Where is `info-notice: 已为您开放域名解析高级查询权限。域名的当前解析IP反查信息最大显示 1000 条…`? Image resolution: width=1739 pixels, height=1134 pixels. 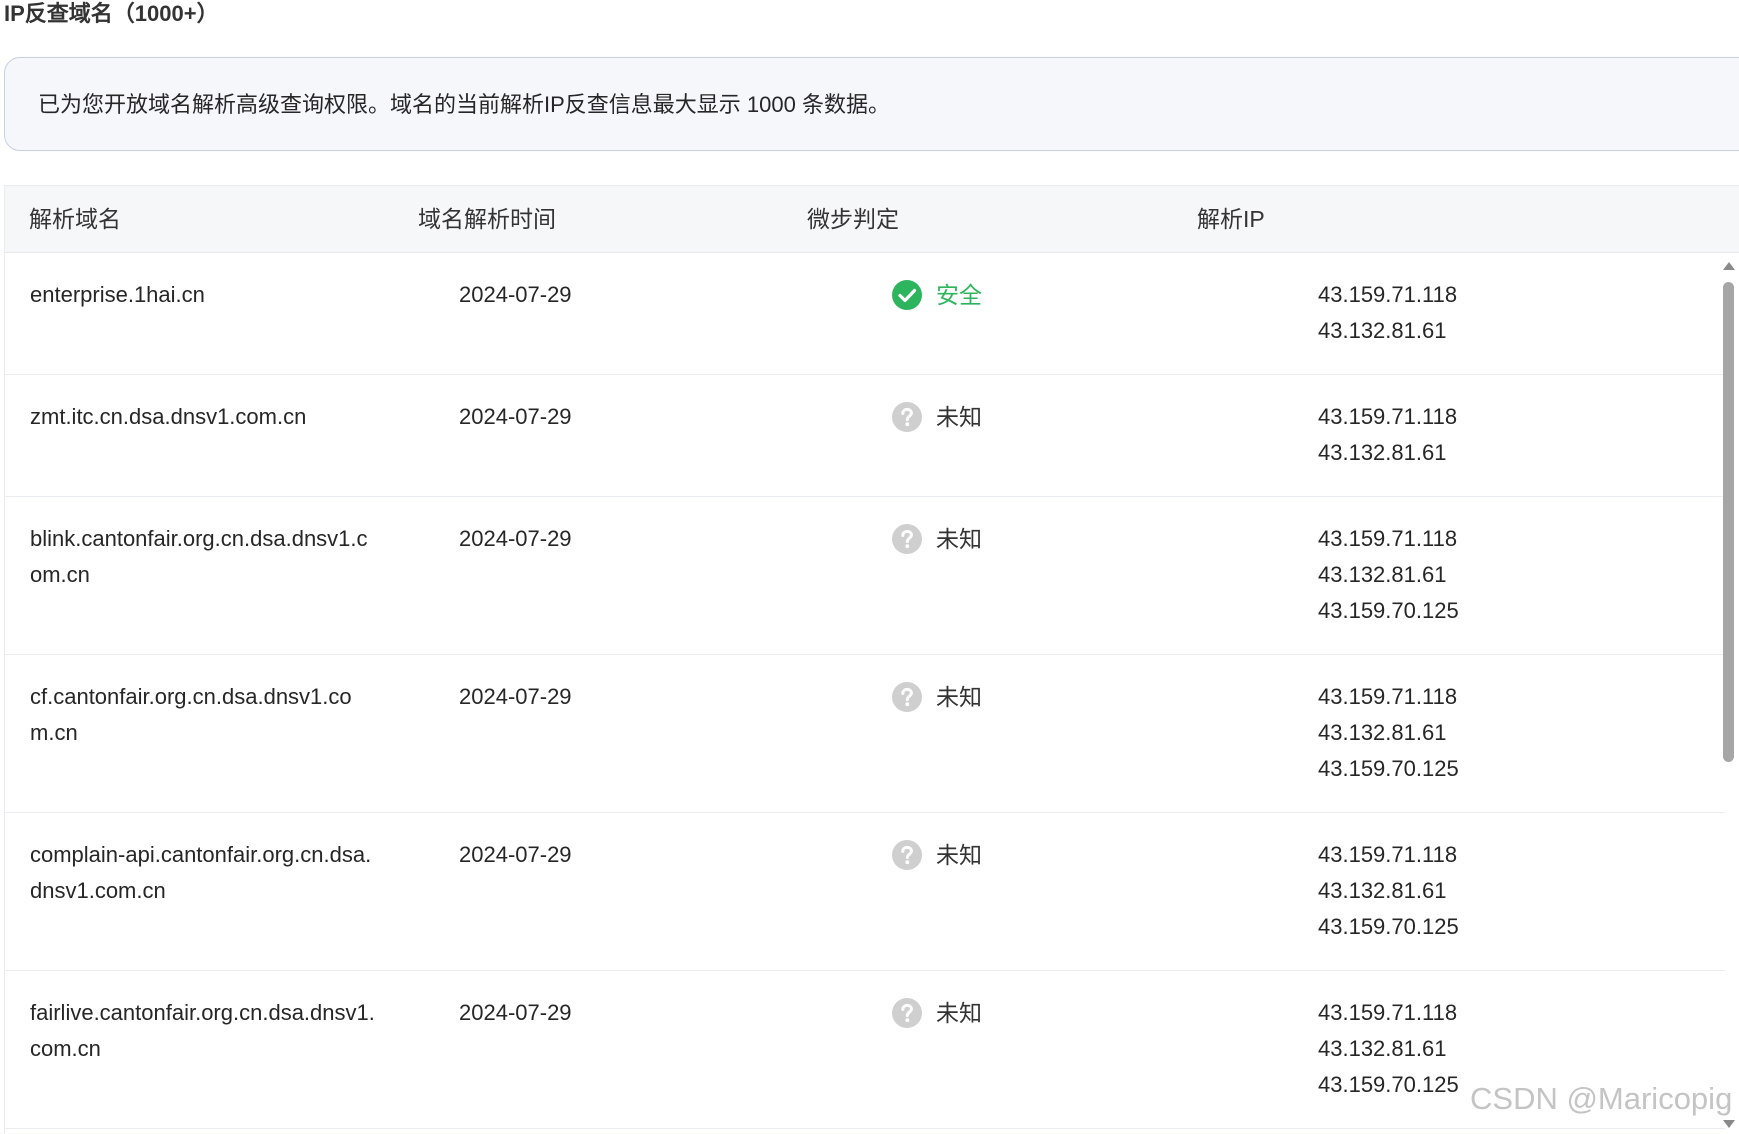 info-notice: 已为您开放域名解析高级查询权限。域名的当前解析IP反查信息最大显示 1000 条… is located at coordinates (871, 104).